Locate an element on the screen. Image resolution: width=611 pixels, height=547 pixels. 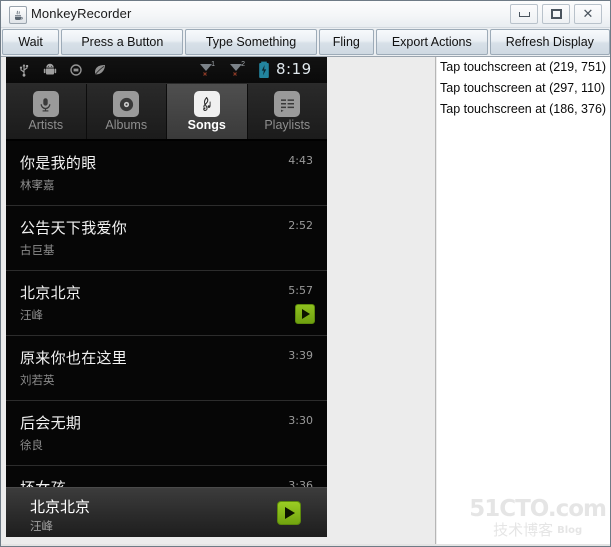
list-item: Tap touchscreen at (297, 110) is located at coordinates (523, 88).